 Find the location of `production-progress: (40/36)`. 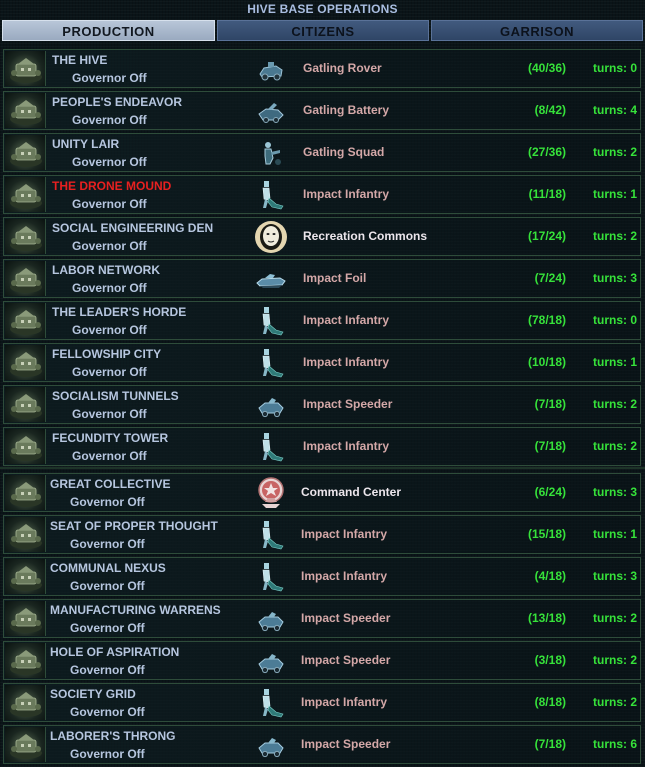

production-progress: (40/36) is located at coordinates (546, 68).